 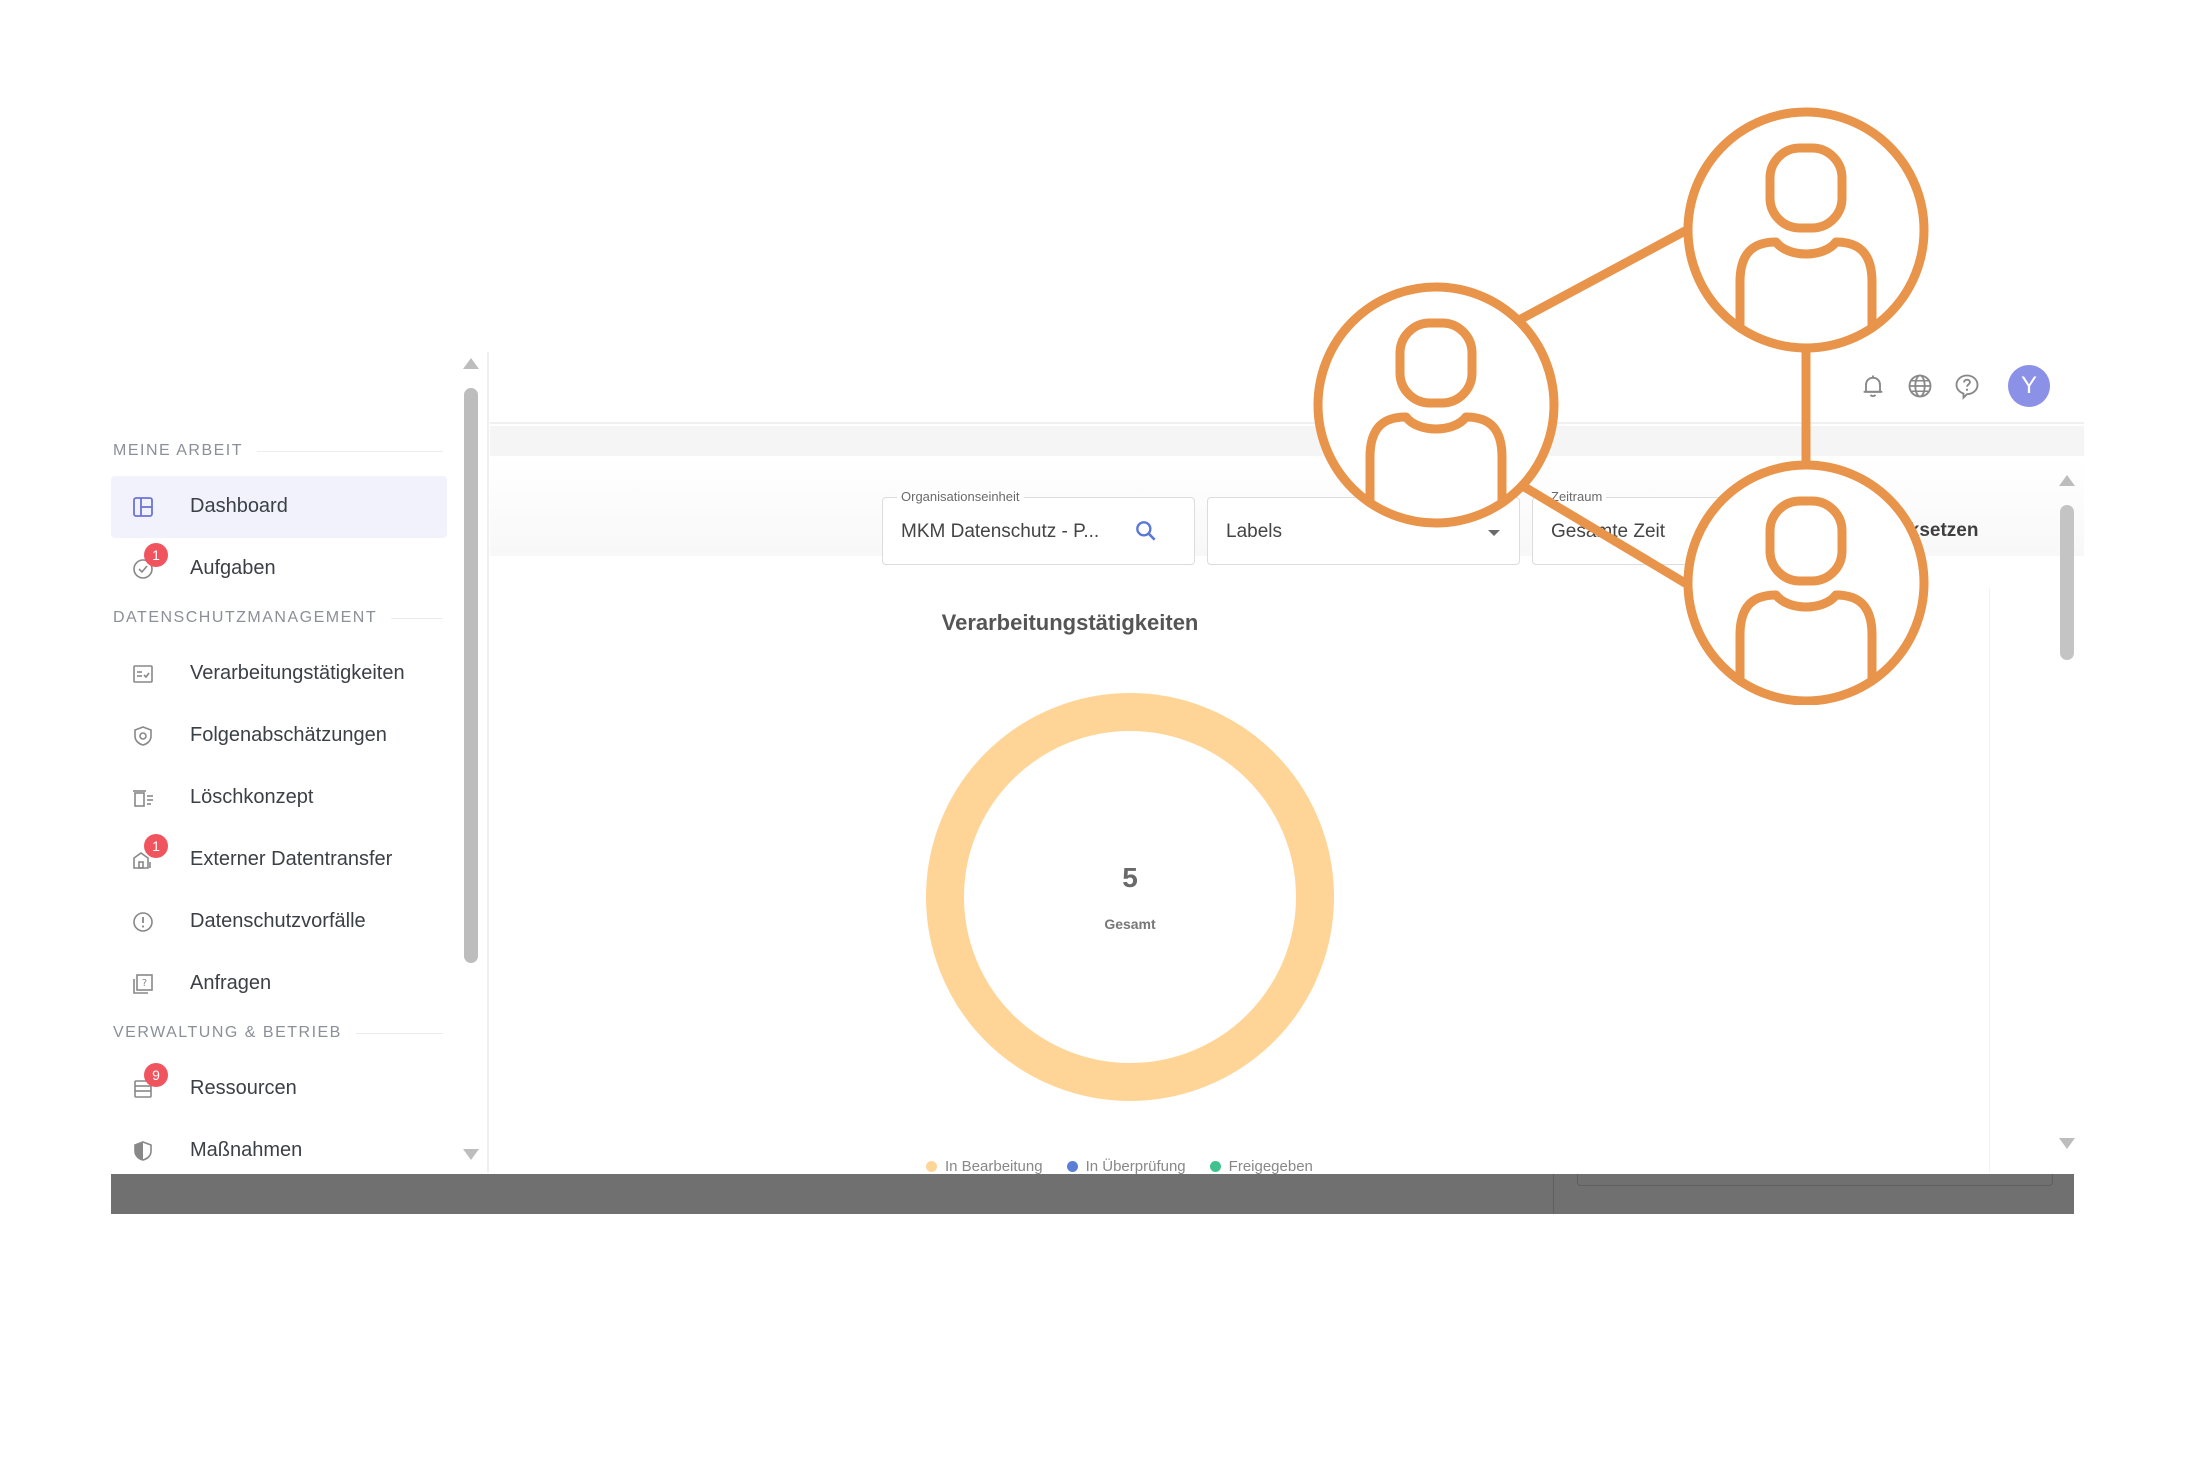 I want to click on sidebar-item-massnahmen: Maßnahmen, so click(x=279, y=1146).